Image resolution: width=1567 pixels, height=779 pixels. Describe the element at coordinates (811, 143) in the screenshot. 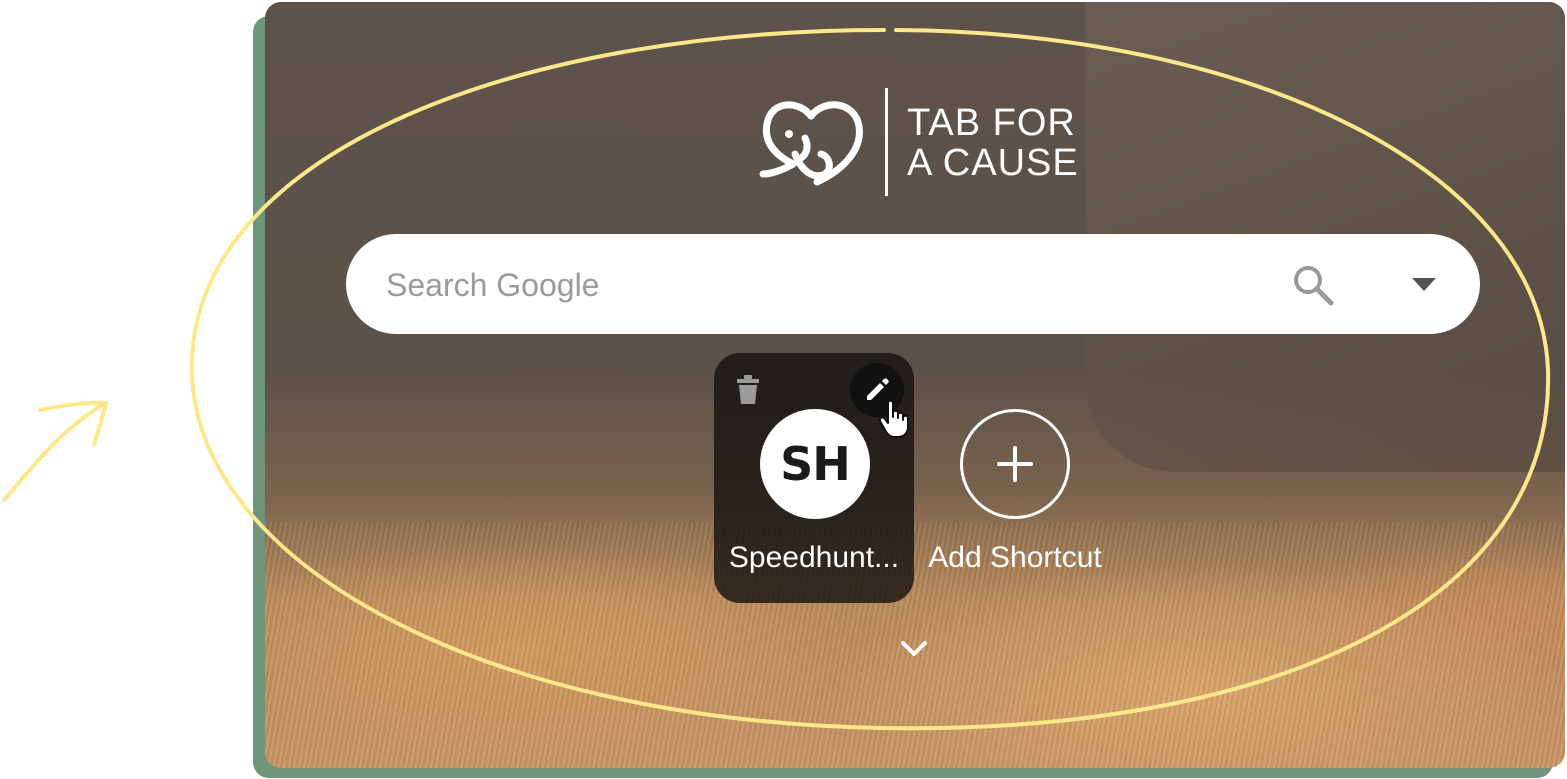

I see `elephant-heart-icon` at that location.